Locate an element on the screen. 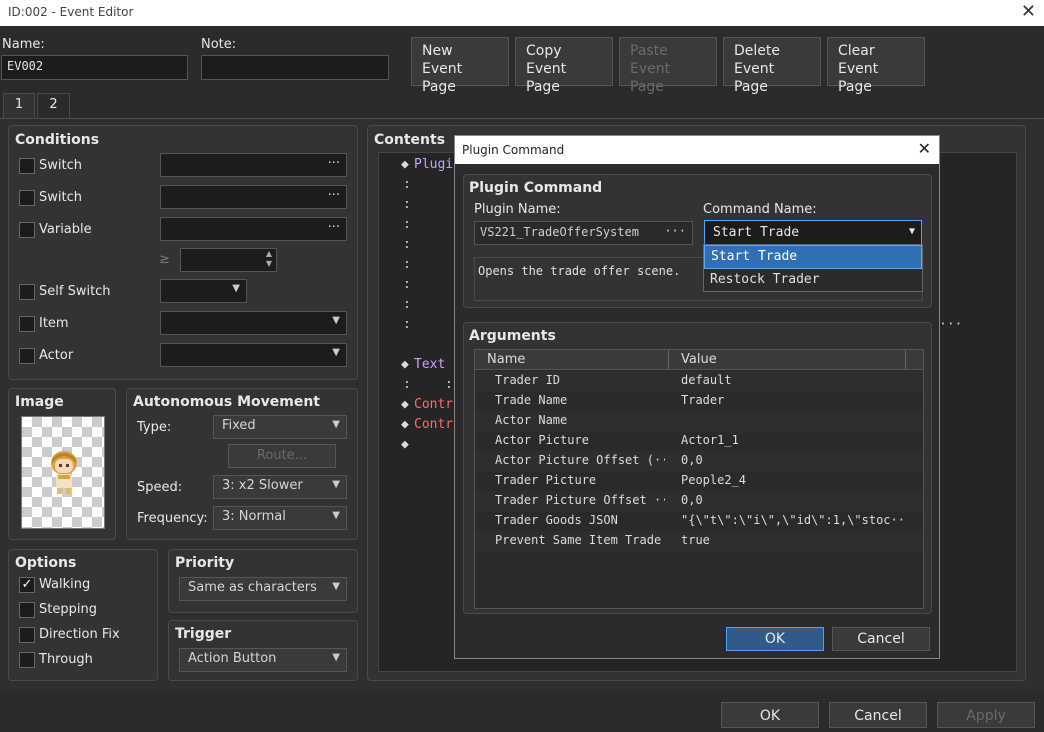 This screenshot has height=732, width=1044. footer-cancel-button: Cancel is located at coordinates (878, 715).